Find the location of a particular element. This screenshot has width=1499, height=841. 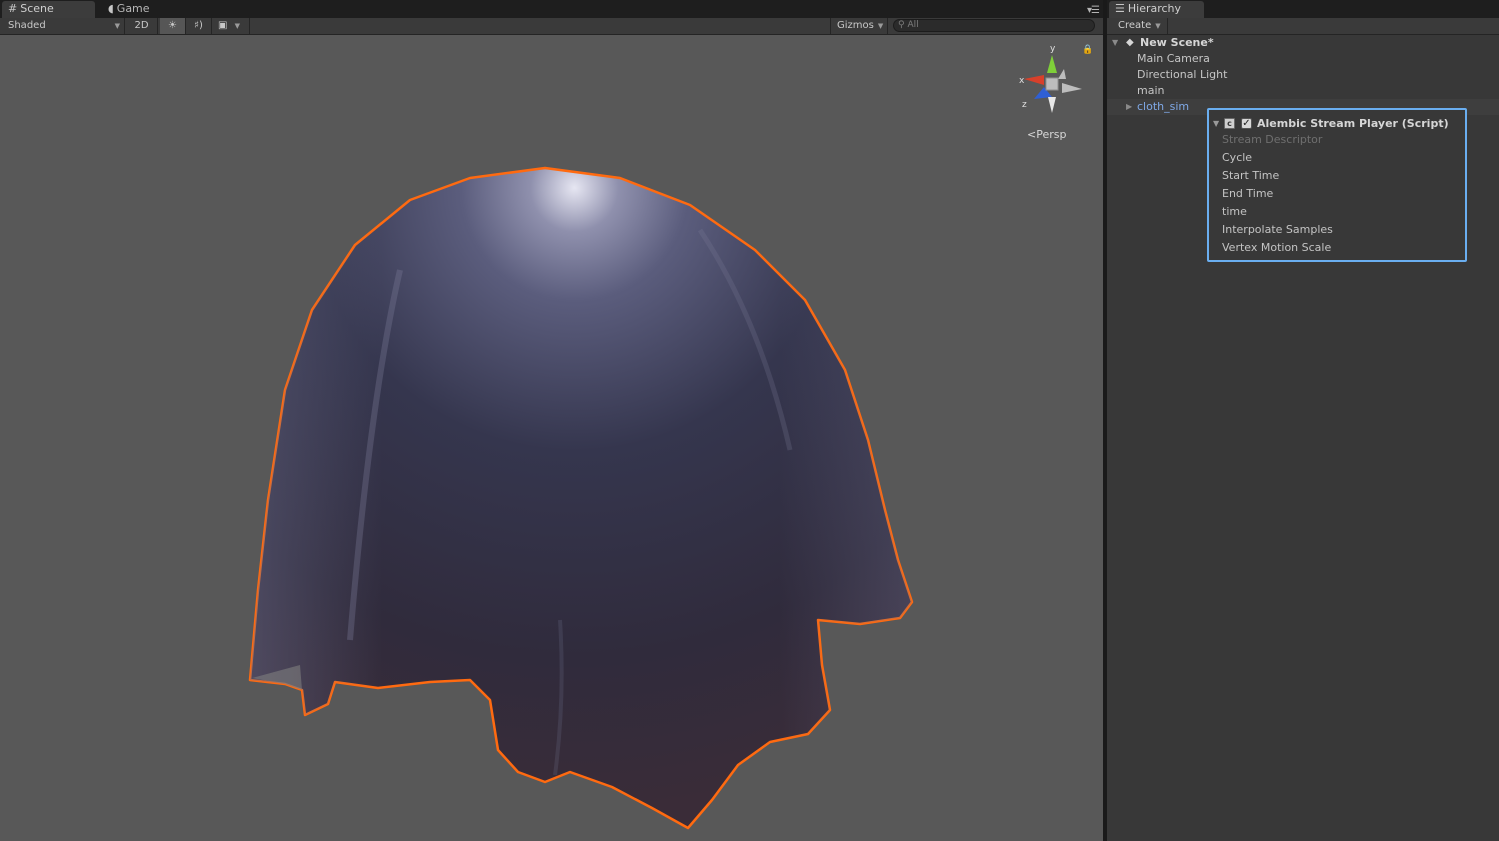

view-orientation-gizmo: y x z is located at coordinates (1052, 81).